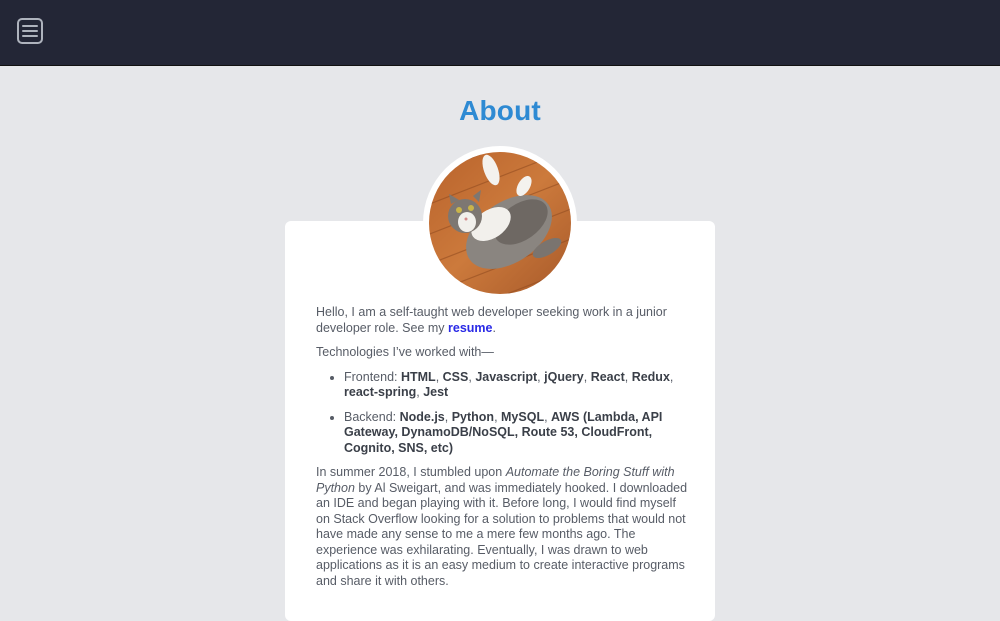  I want to click on tech-jquery: jQuery, so click(564, 376).